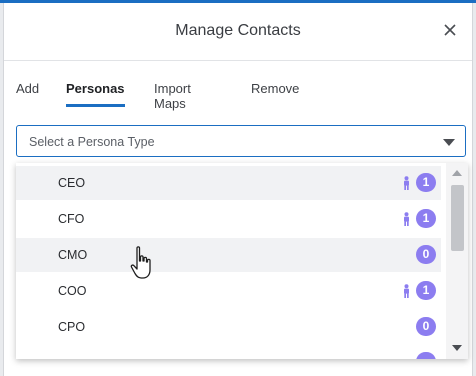  What do you see at coordinates (457, 218) in the screenshot?
I see `scrollbar-thumb` at bounding box center [457, 218].